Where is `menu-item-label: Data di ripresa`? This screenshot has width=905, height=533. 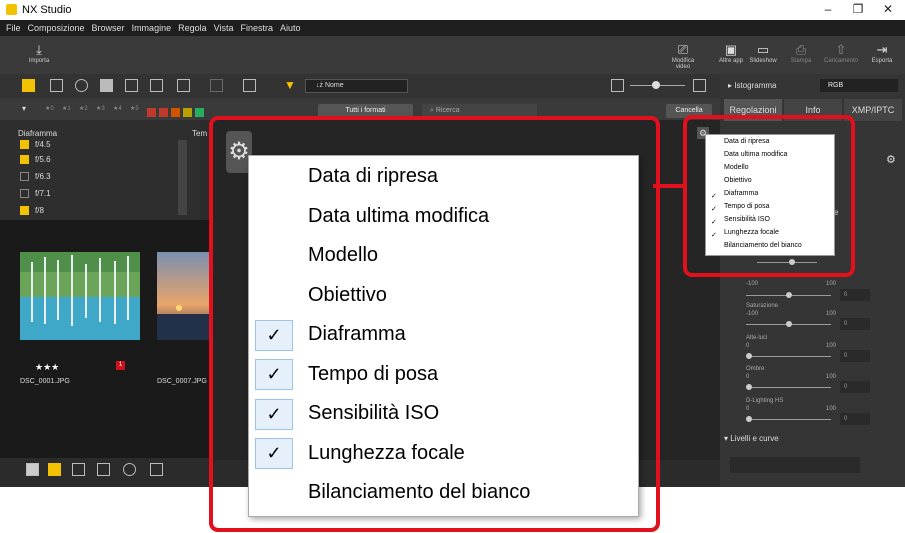
menu-item-label: Data di ripresa is located at coordinates (747, 141).